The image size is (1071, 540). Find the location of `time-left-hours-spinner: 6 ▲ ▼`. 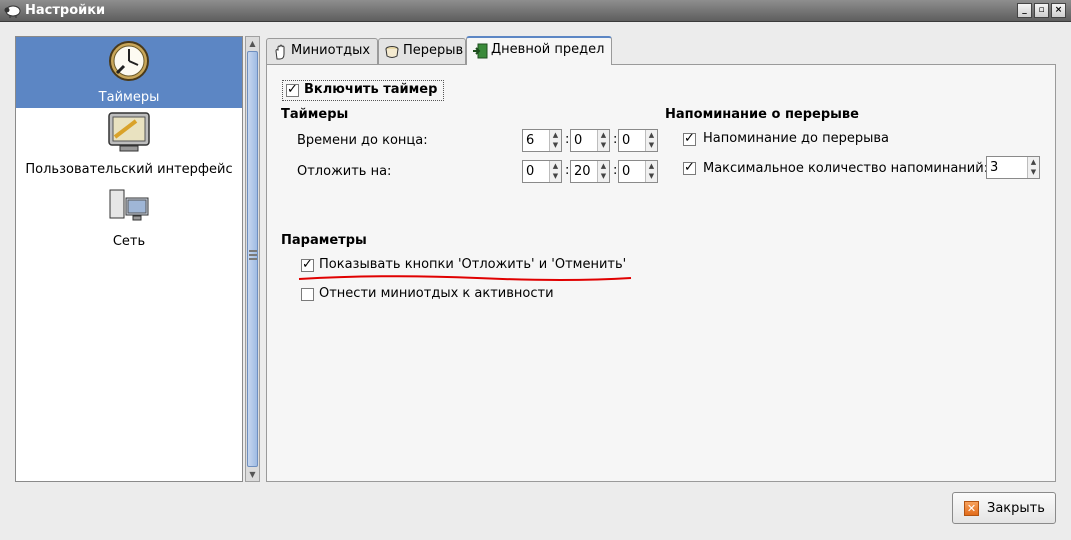

time-left-hours-spinner: 6 ▲ ▼ is located at coordinates (542, 140).